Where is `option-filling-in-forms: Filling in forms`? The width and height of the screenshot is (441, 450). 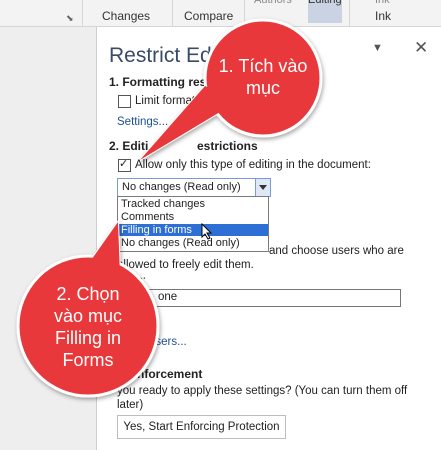
option-filling-in-forms: Filling in forms is located at coordinates (193, 230).